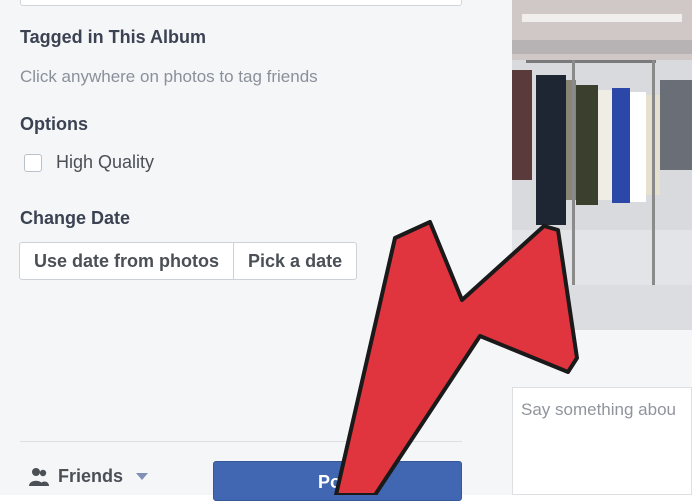  What do you see at coordinates (169, 76) in the screenshot?
I see `tag-hint: Click anywhere on photos to tag friends` at bounding box center [169, 76].